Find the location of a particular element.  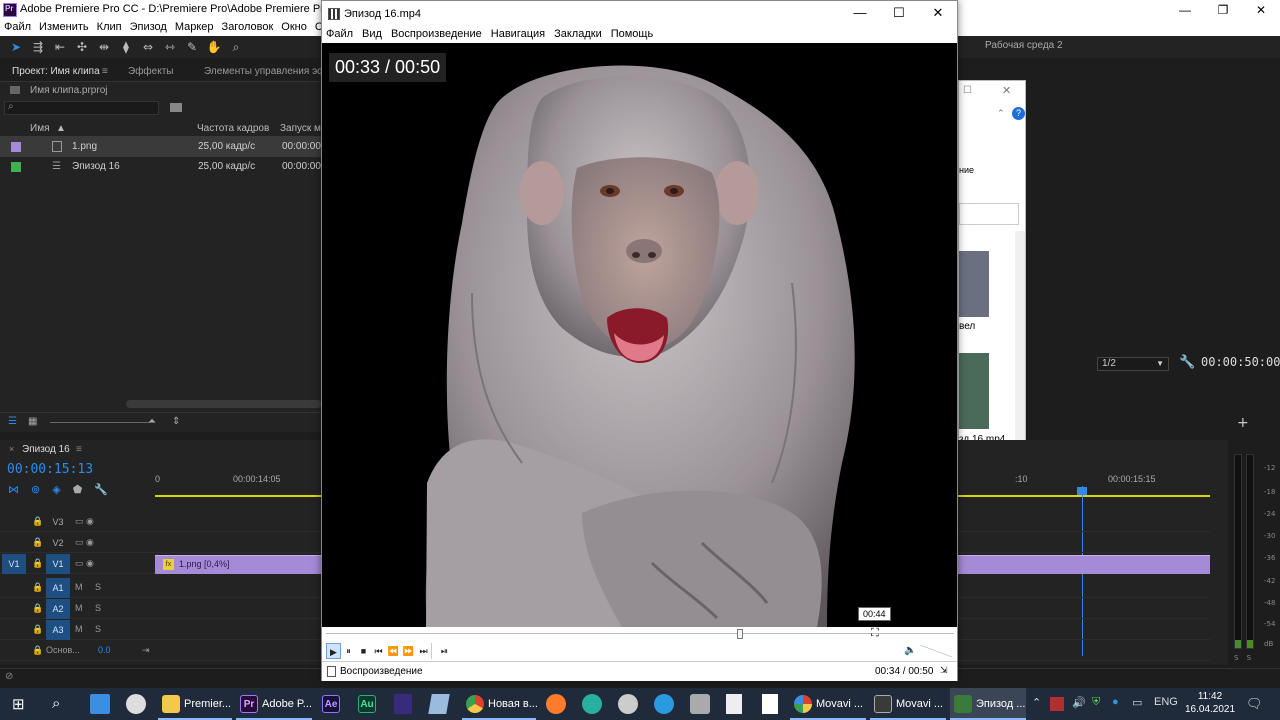

zoom-level-select: 1/2 ▼ is located at coordinates (1133, 364).